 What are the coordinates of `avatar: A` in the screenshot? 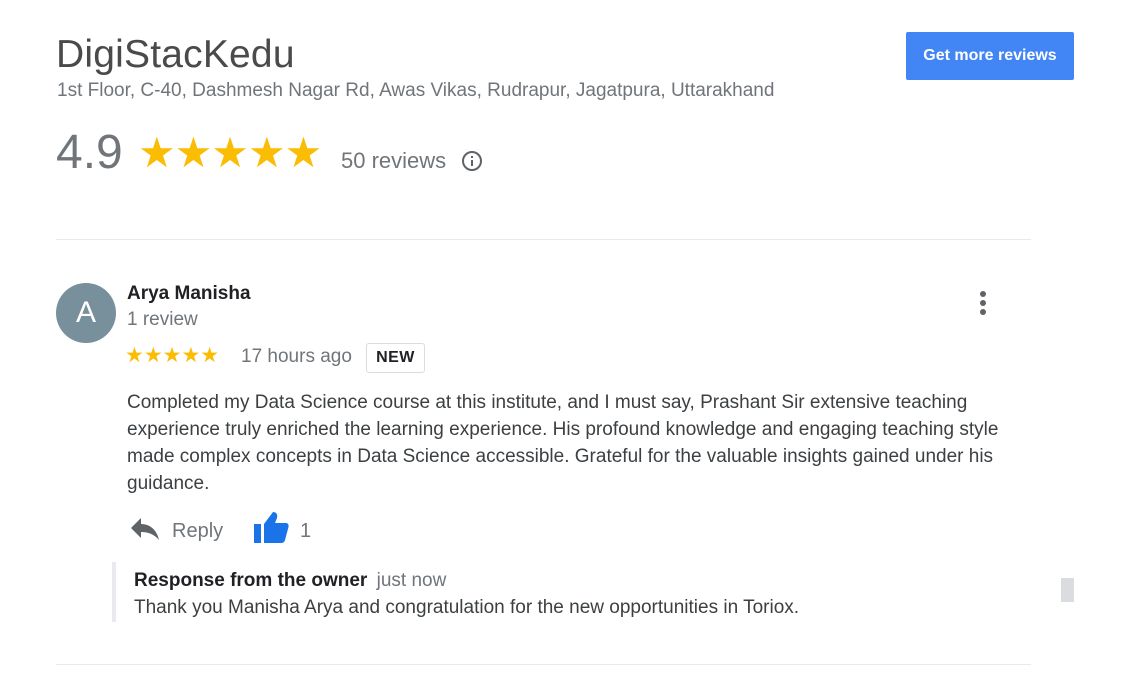 It's located at (86, 313).